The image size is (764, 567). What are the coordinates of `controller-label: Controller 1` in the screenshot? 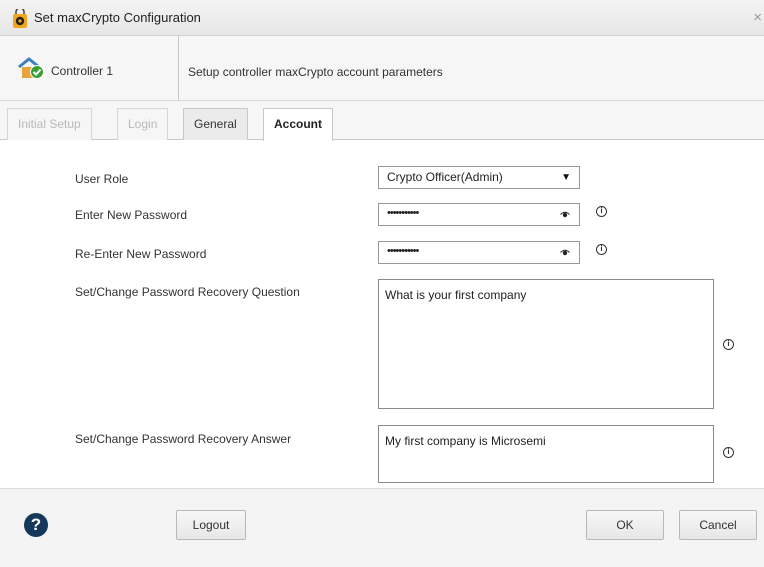 It's located at (82, 71).